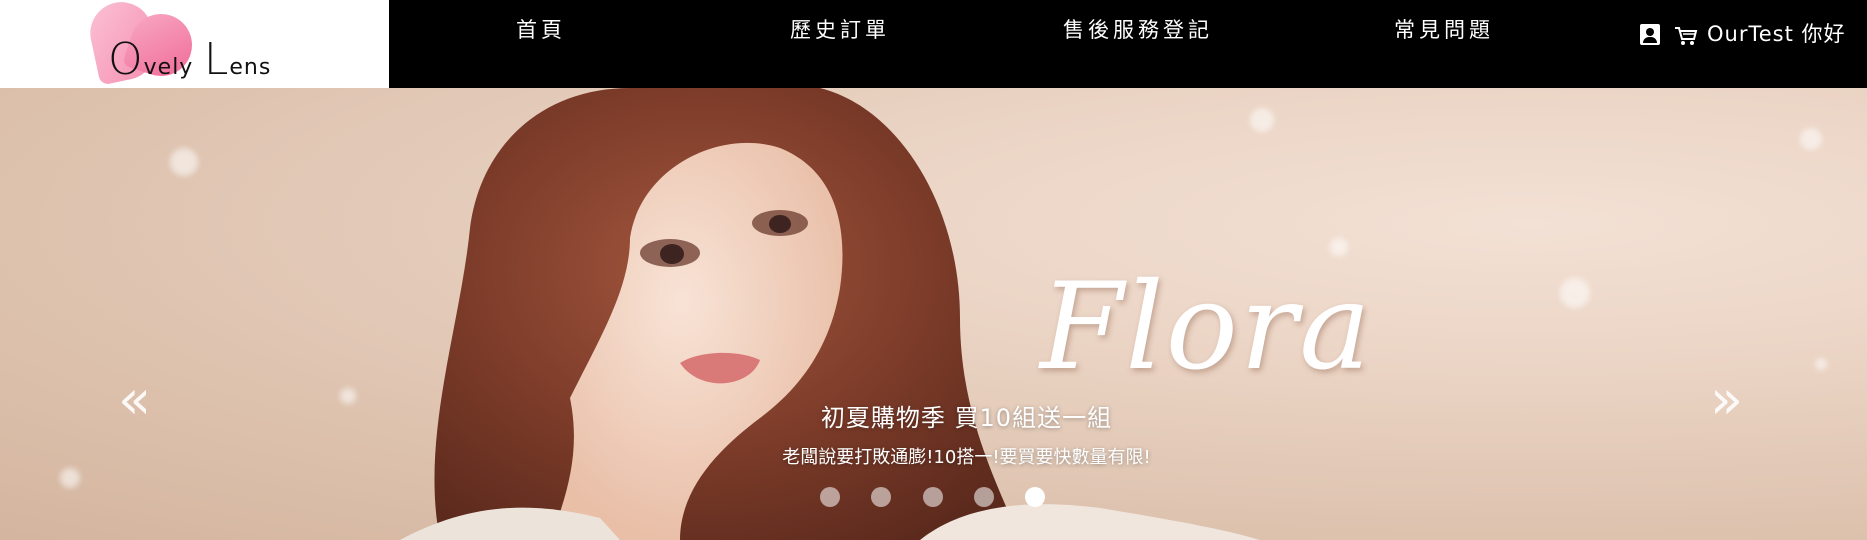  Describe the element at coordinates (541, 29) in the screenshot. I see `nav-link-home: 首頁` at that location.